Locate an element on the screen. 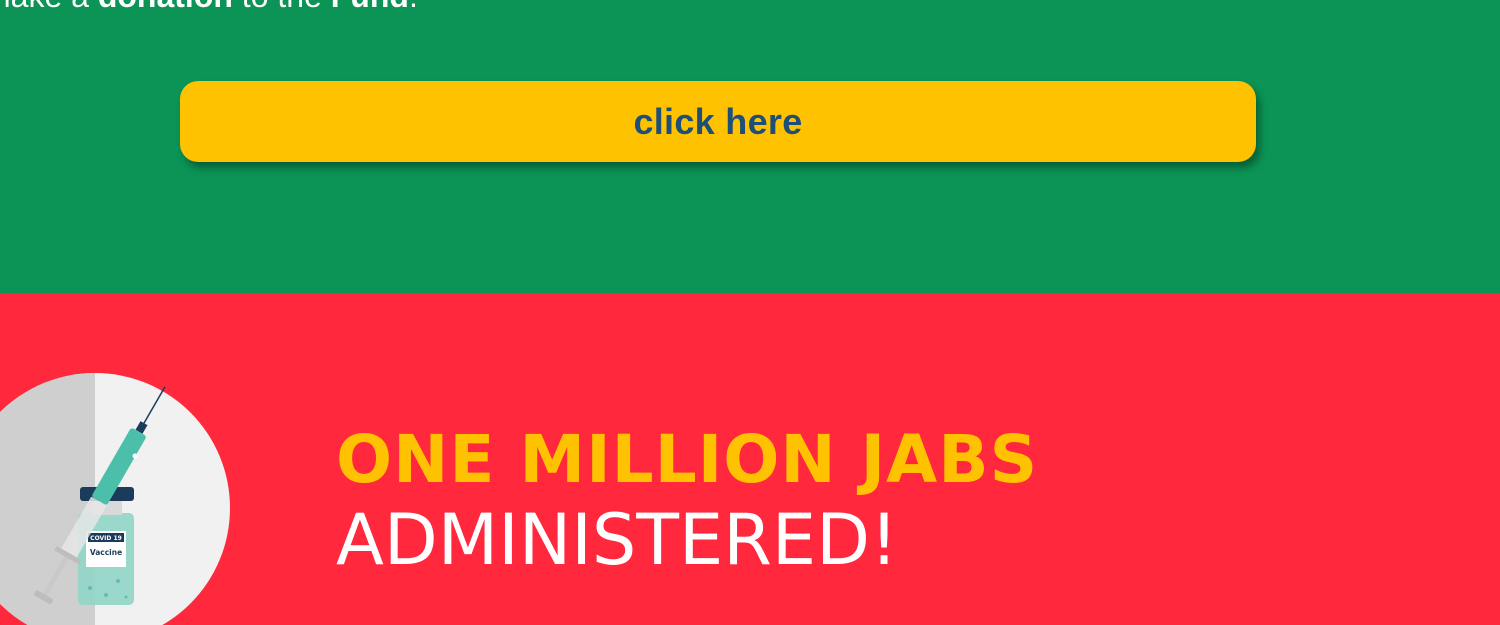 Image resolution: width=1500 pixels, height=625 pixels. vaccine-illustration: COVID 19 Vaccine is located at coordinates (115, 499).